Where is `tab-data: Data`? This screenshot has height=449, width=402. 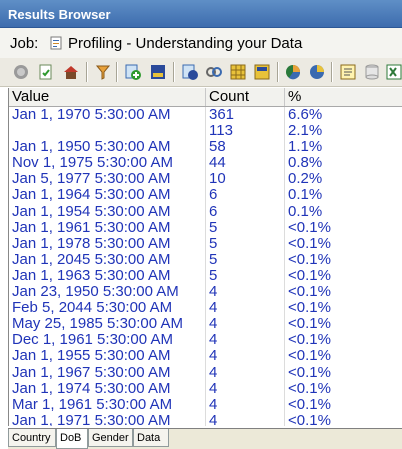
tab-data: Data is located at coordinates (151, 438).